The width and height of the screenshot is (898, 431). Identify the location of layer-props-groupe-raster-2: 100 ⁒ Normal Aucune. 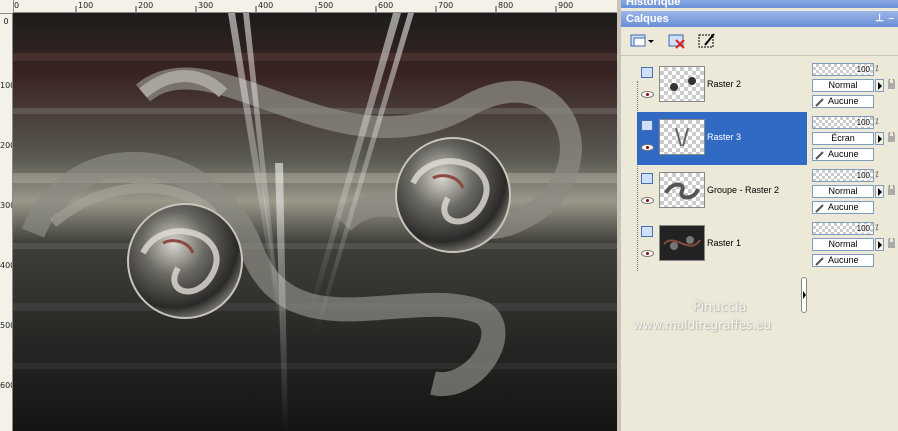
(853, 191).